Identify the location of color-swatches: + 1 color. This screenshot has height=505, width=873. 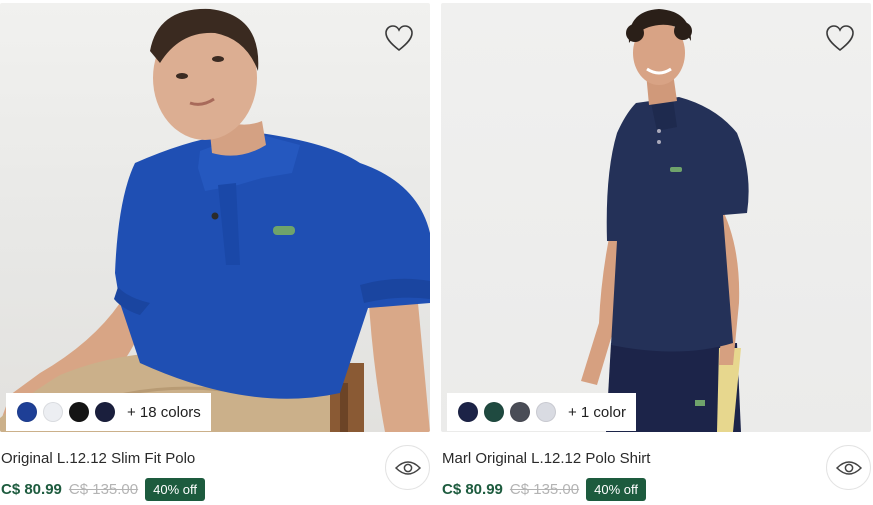
(541, 412).